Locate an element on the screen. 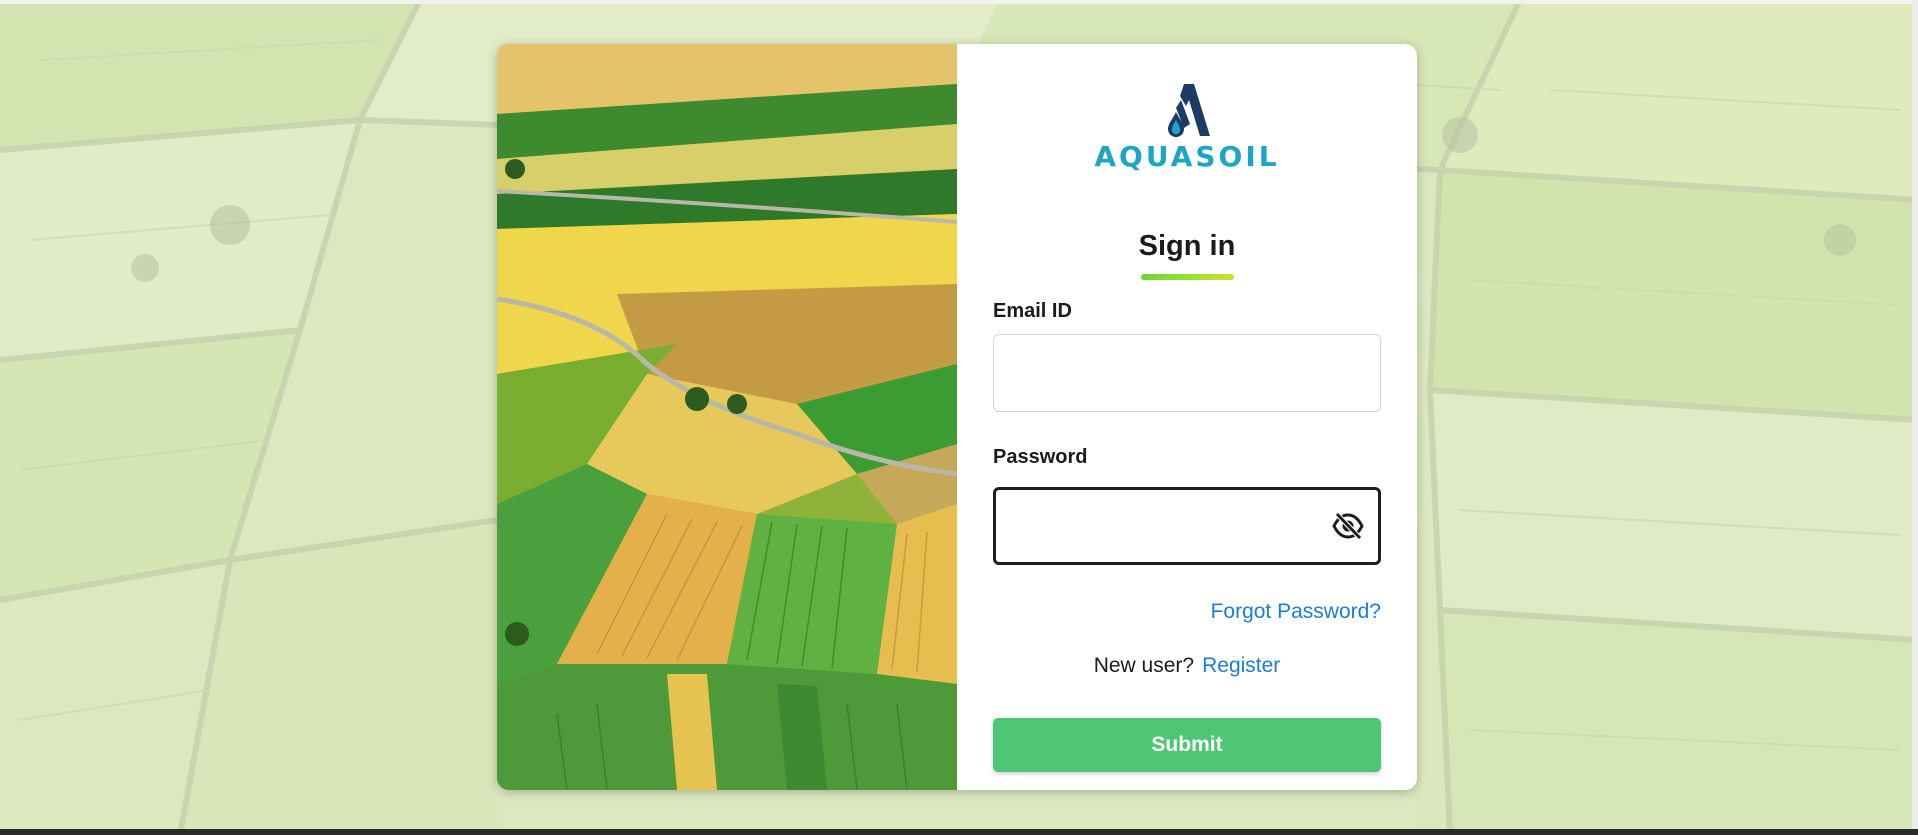  aquasoil-logo: AQUASOIL is located at coordinates (1187, 128).